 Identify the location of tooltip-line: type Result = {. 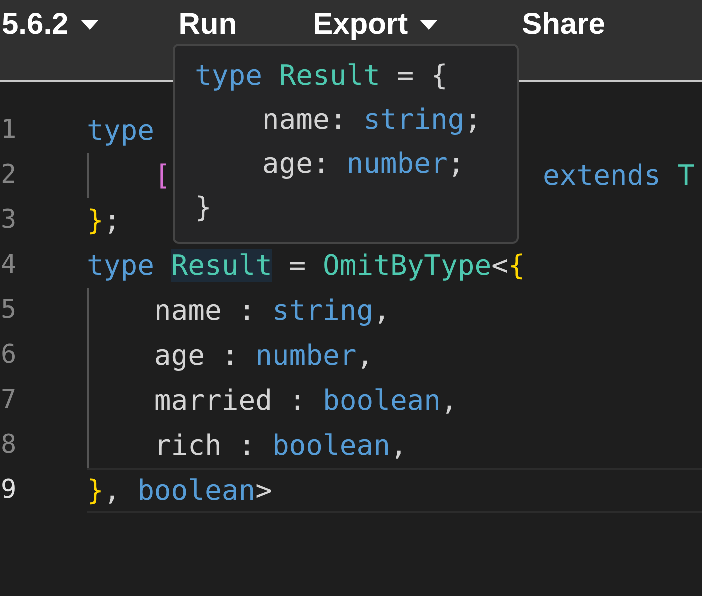
(322, 76).